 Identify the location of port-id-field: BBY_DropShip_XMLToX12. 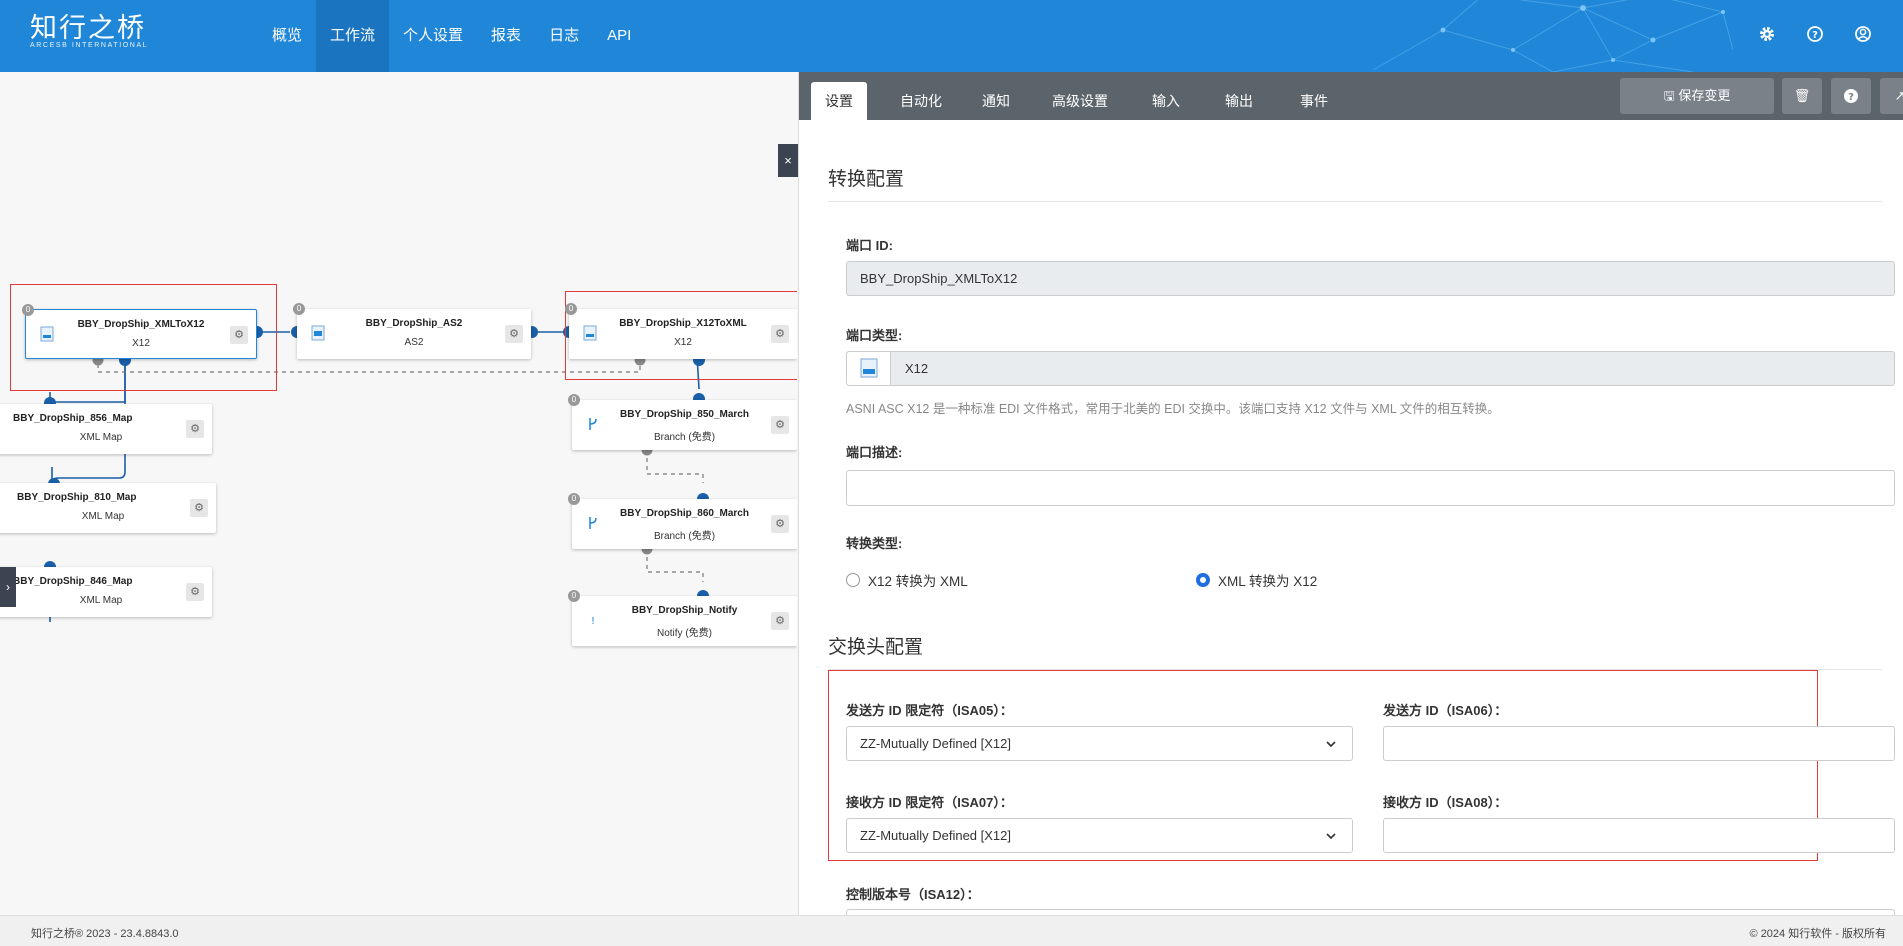
(1370, 278).